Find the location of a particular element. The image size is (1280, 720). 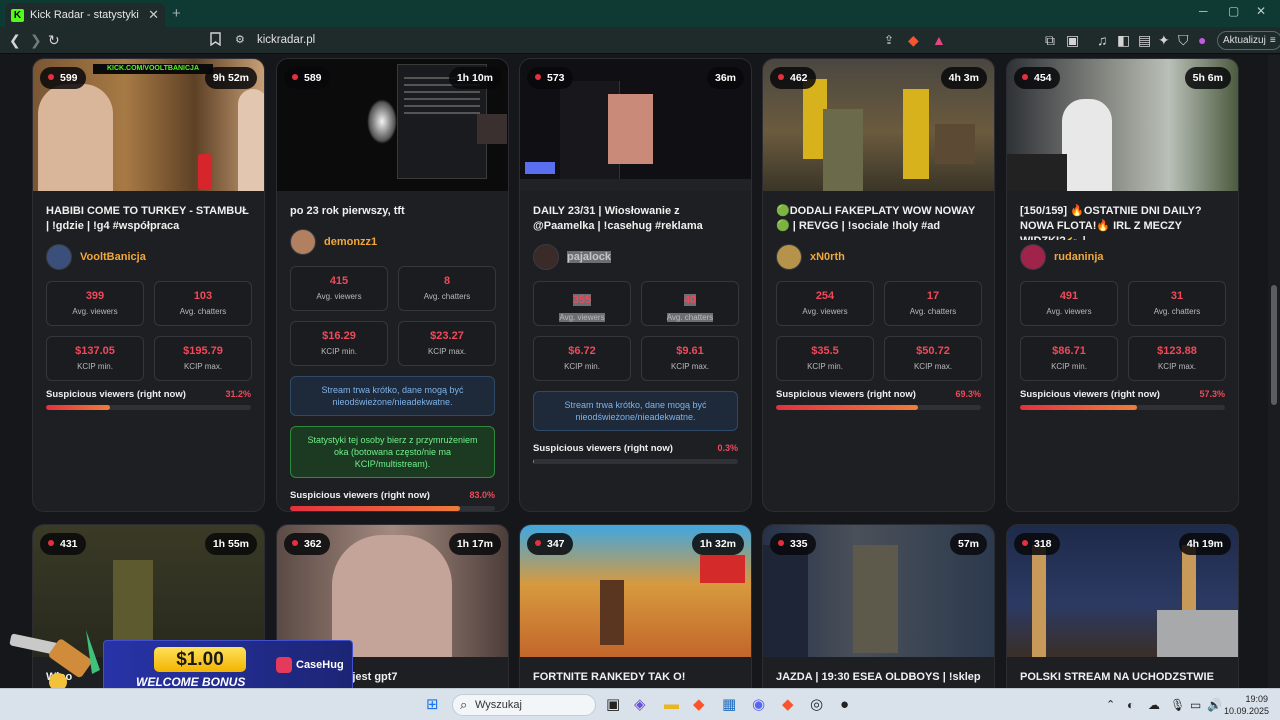

stat-kcip-min: $137.05 KCIP min. is located at coordinates (95, 358).